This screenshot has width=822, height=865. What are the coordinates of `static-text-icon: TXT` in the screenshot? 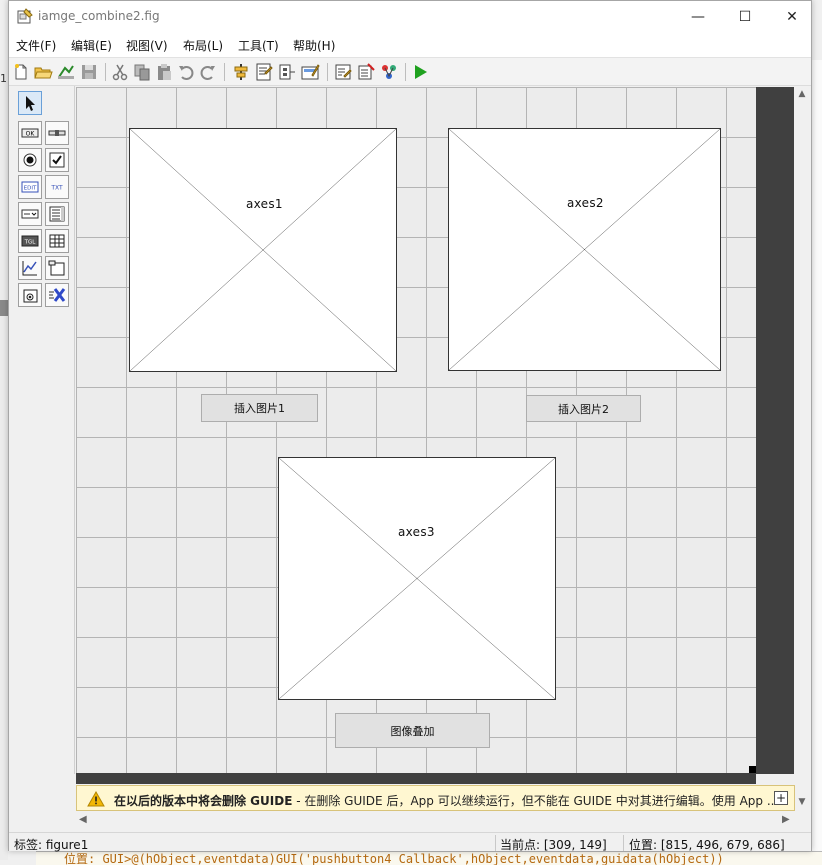 It's located at (56, 188).